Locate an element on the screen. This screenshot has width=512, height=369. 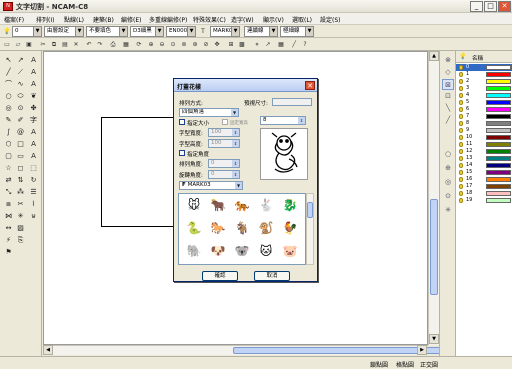
offset-icon: ⧈ is located at coordinates (8, 204).